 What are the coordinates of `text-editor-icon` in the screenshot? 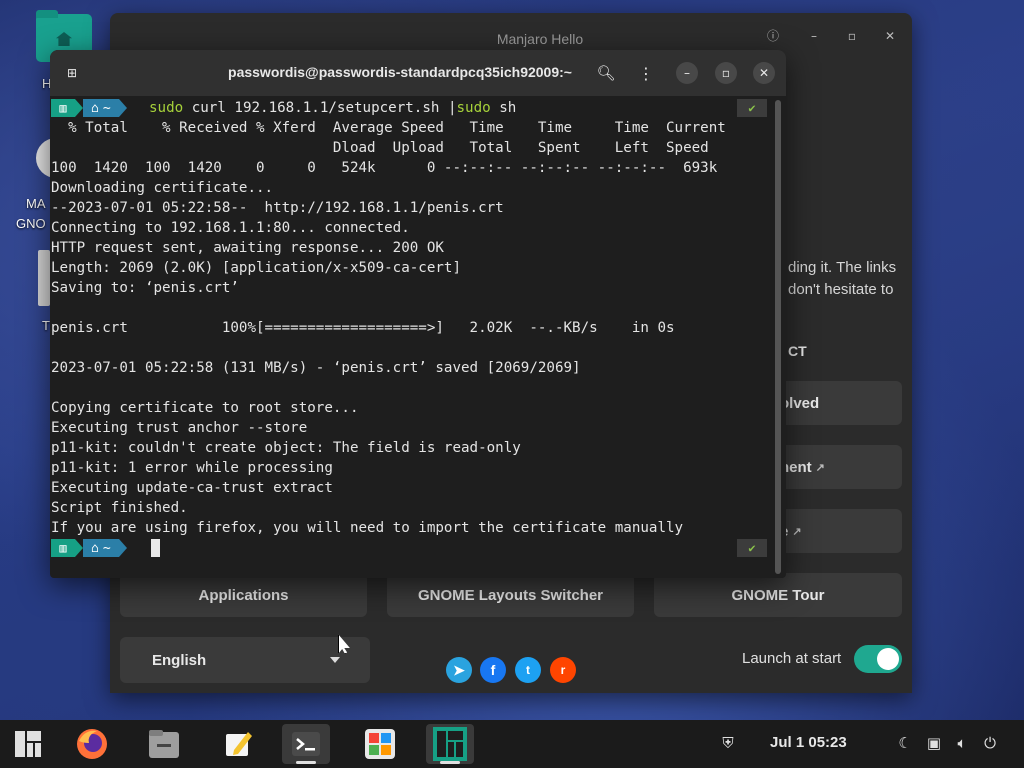 It's located at (238, 744).